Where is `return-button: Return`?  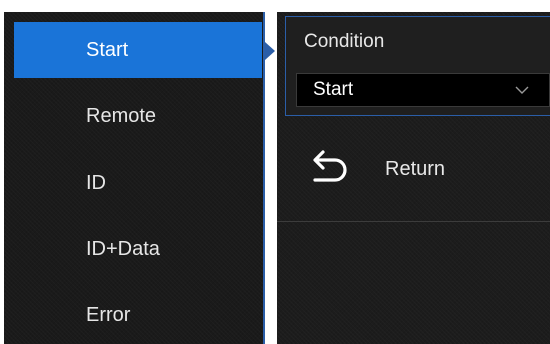
return-button: Return is located at coordinates (413, 172).